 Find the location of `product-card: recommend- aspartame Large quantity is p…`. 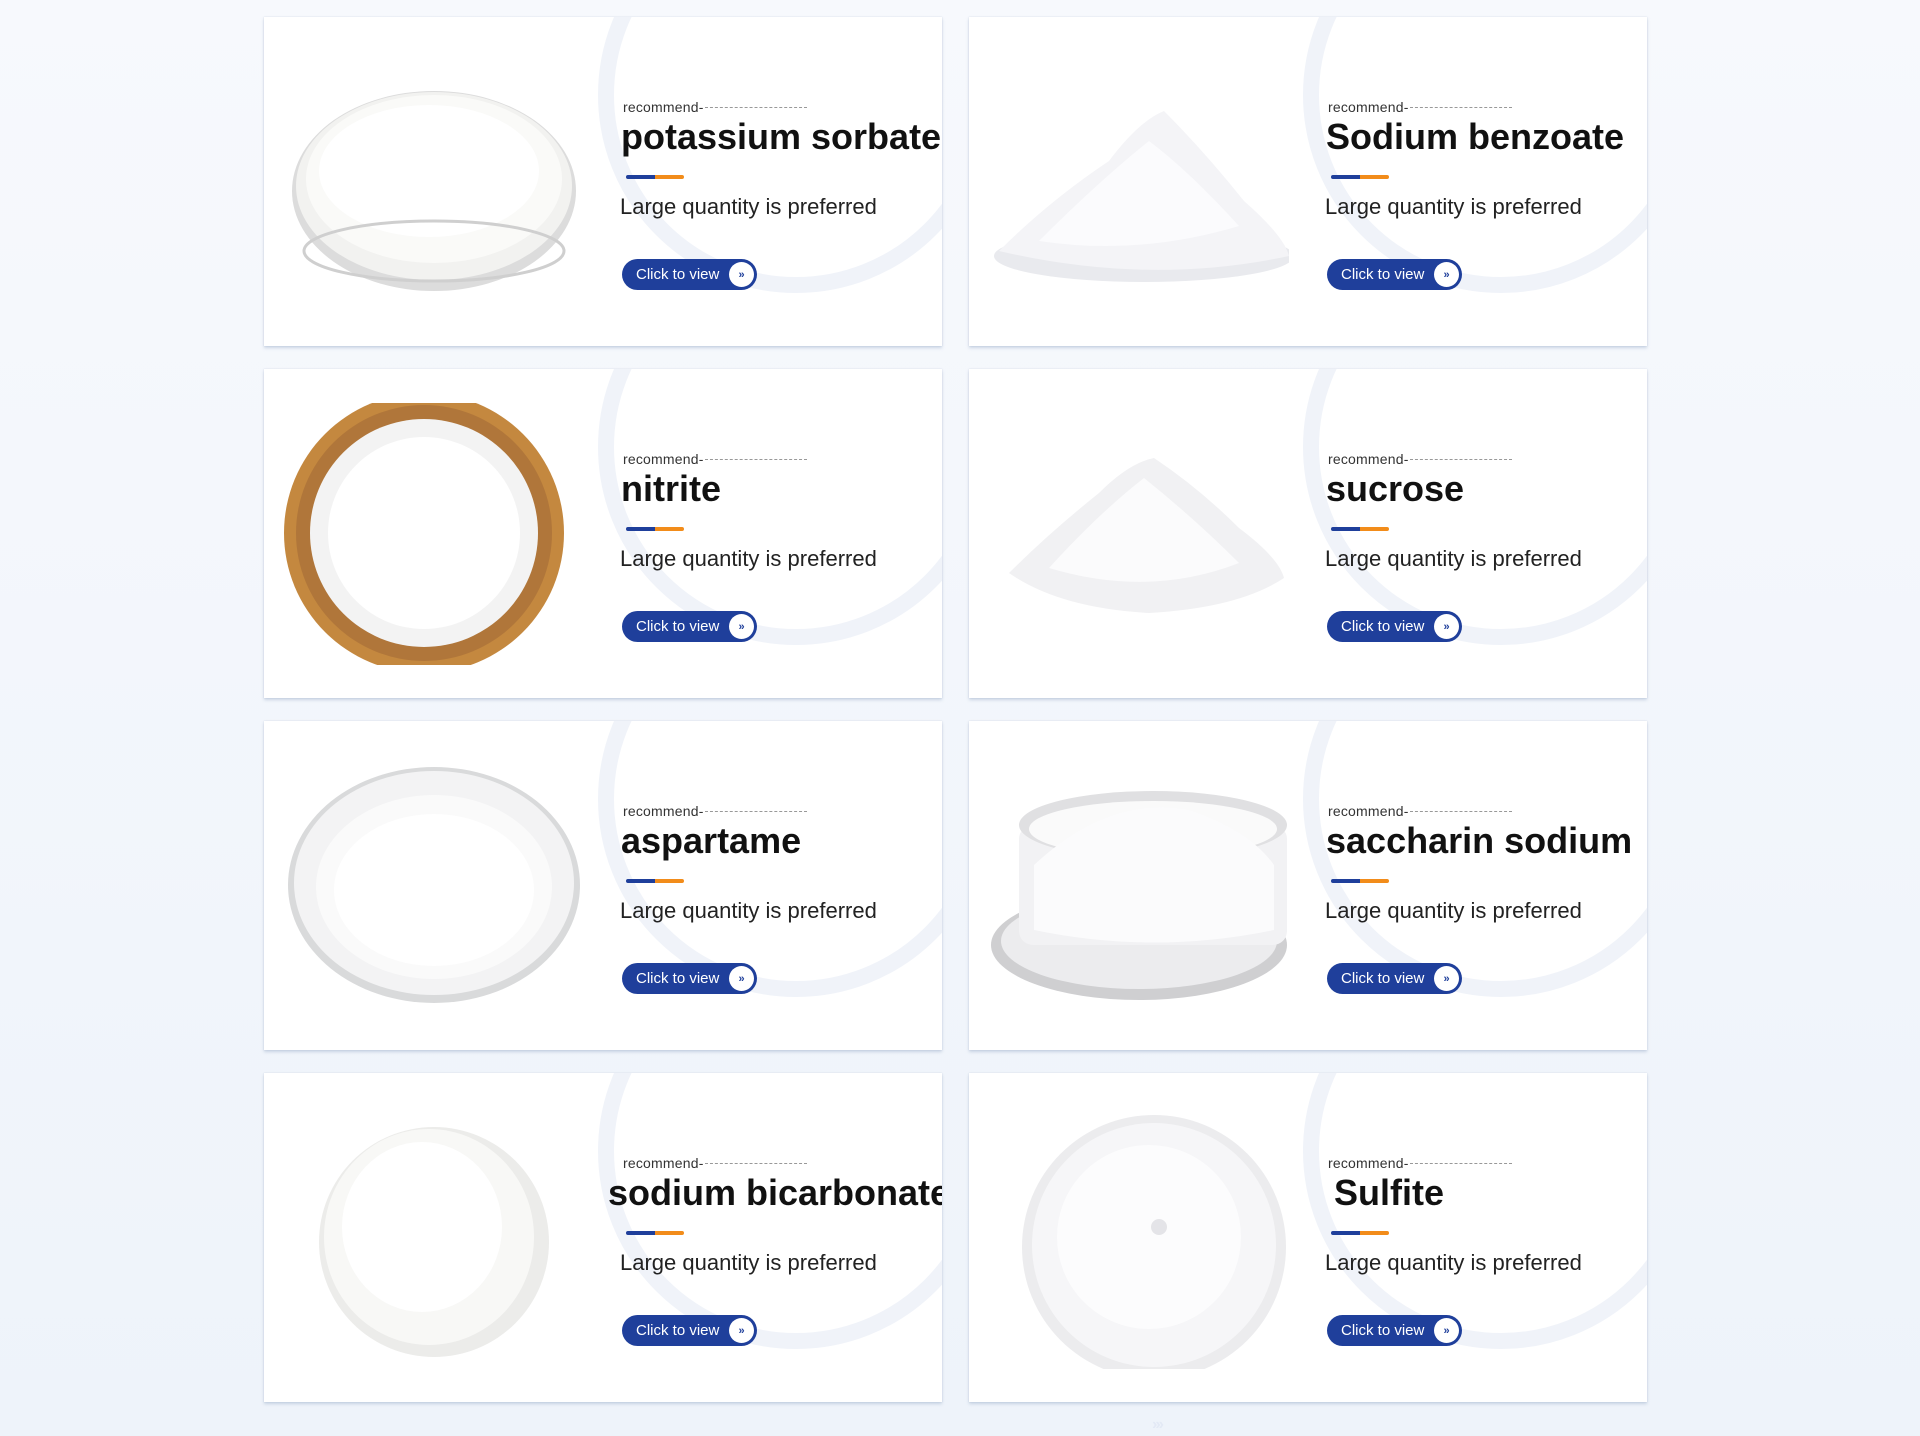

product-card: recommend- aspartame Large quantity is p… is located at coordinates (603, 885).